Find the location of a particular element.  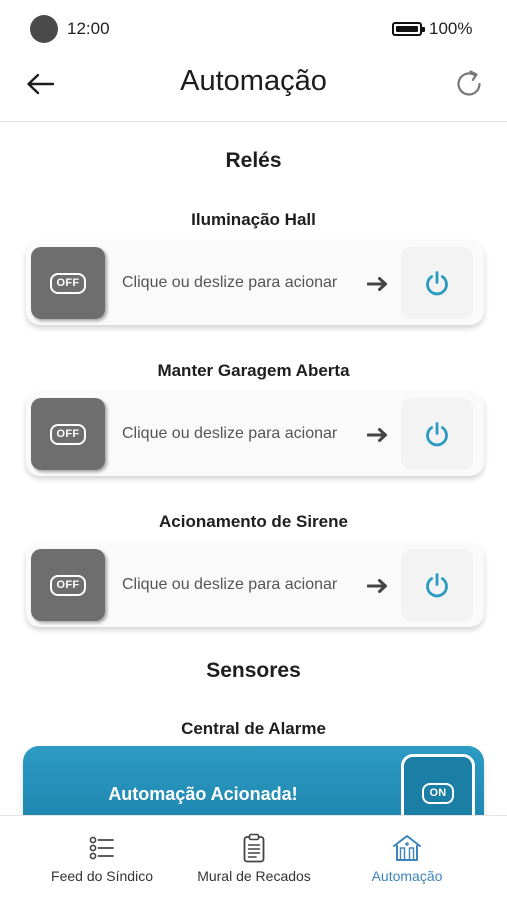

camera-dot-icon is located at coordinates (44, 29).